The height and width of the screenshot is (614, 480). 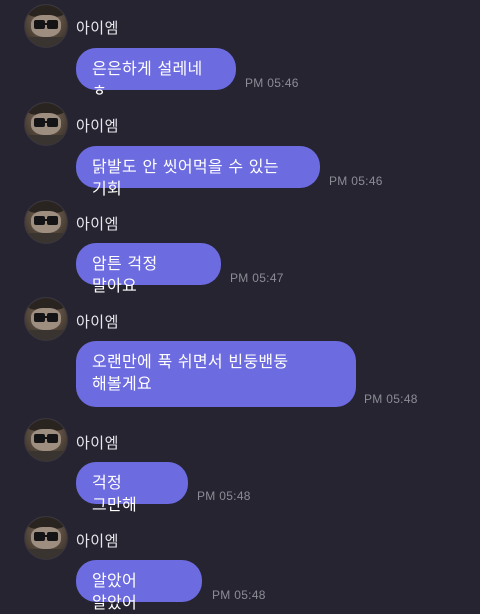 I want to click on message-time: PM 05:47, so click(x=257, y=278).